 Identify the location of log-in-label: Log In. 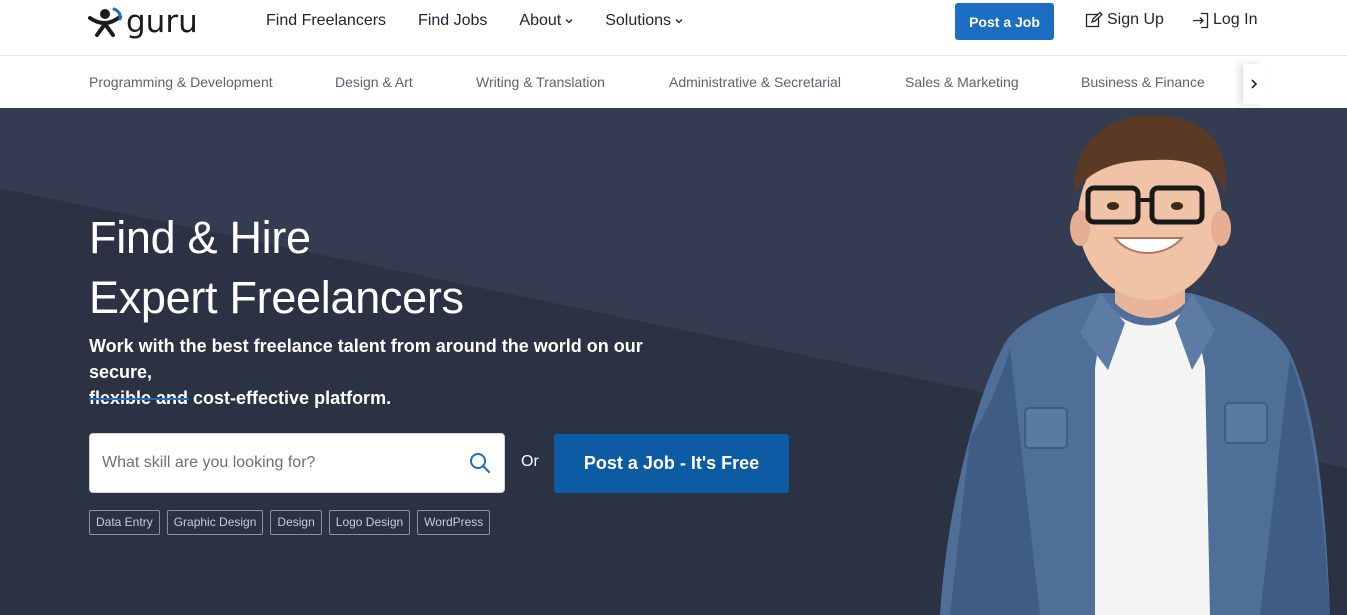
(1235, 19).